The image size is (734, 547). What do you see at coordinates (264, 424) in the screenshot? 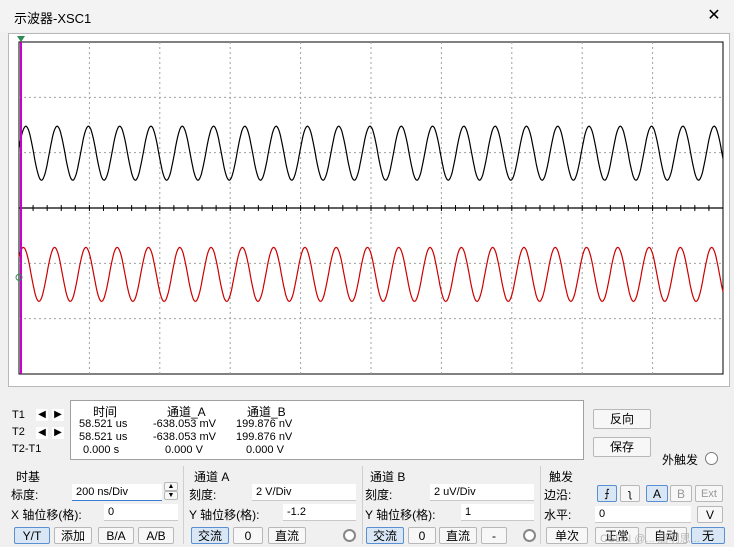
I see `t1-channel-b: 199.876 nV` at bounding box center [264, 424].